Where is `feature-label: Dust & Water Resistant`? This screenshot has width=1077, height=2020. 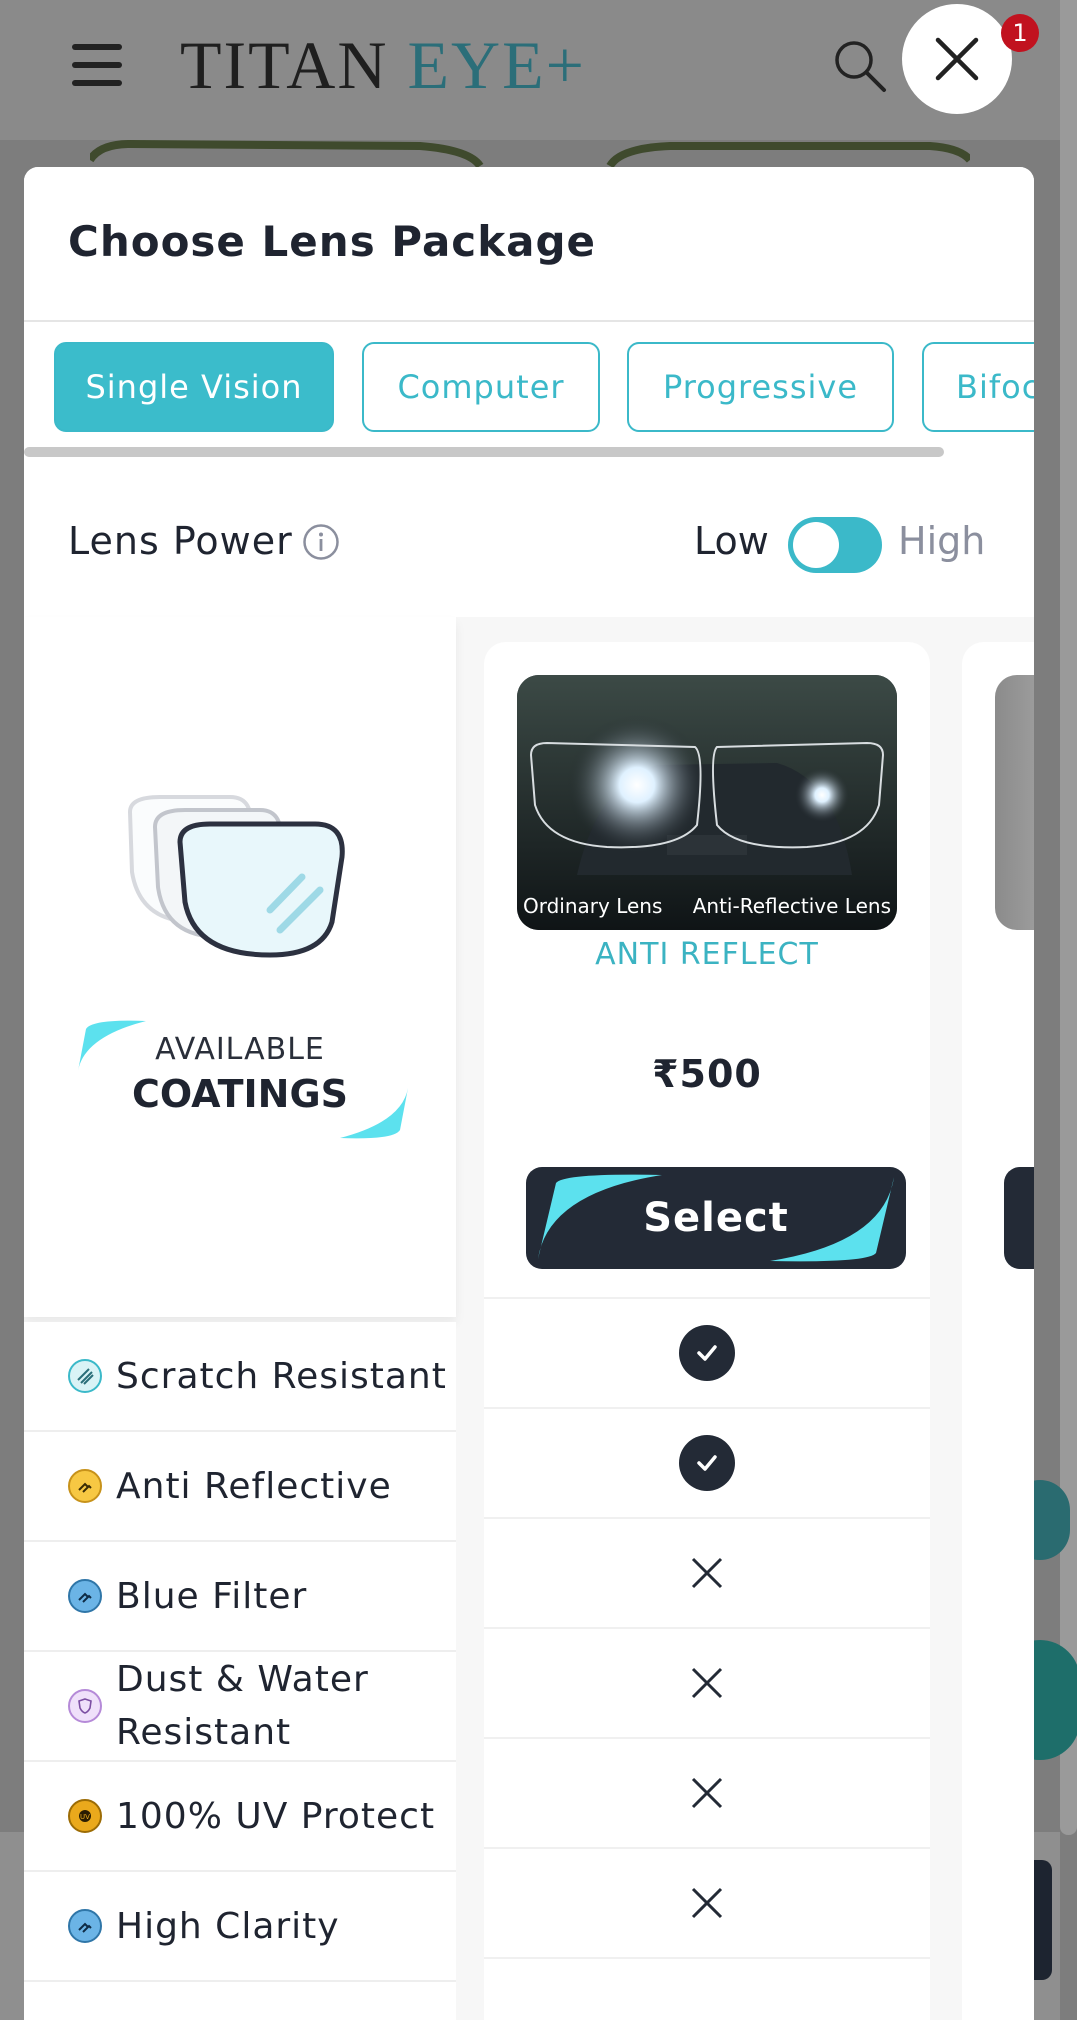 feature-label: Dust & Water Resistant is located at coordinates (242, 1706).